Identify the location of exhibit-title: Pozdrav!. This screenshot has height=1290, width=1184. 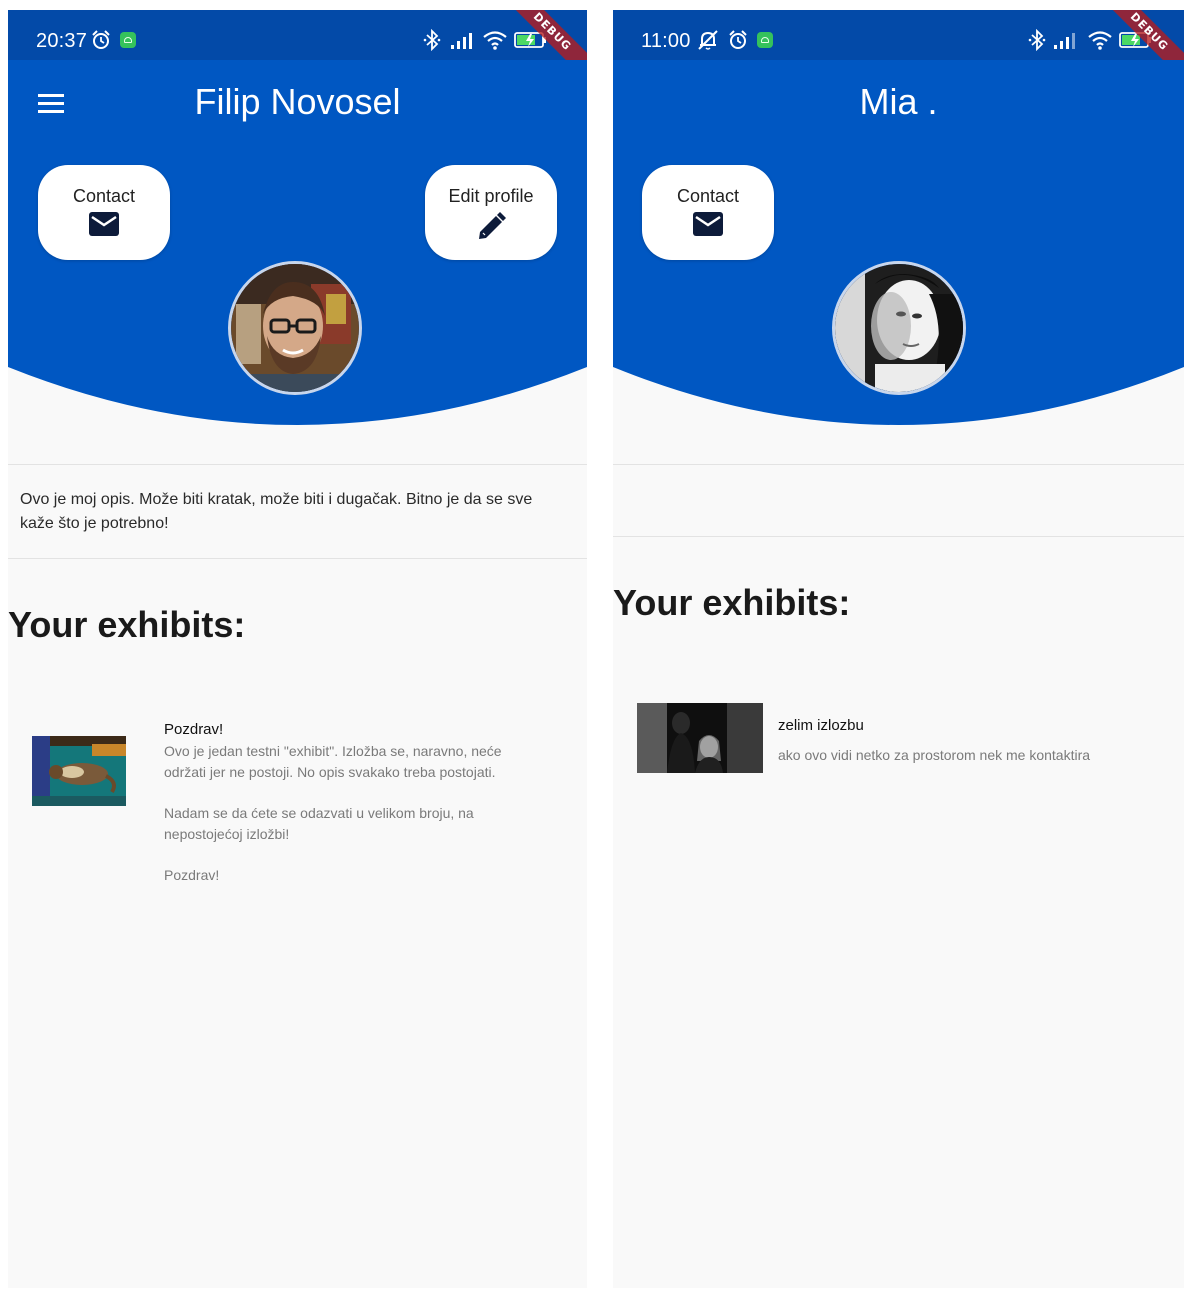
(193, 730).